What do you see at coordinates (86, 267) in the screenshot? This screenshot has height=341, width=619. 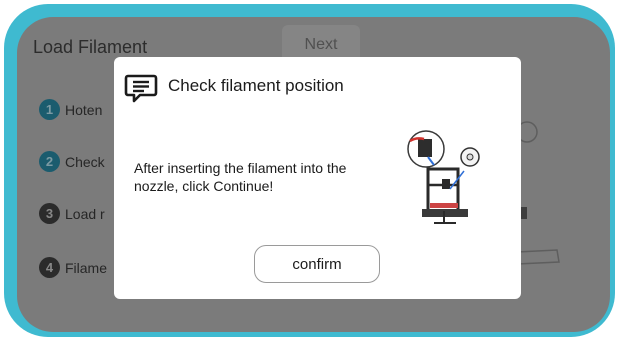 I see `step-label: Filame` at bounding box center [86, 267].